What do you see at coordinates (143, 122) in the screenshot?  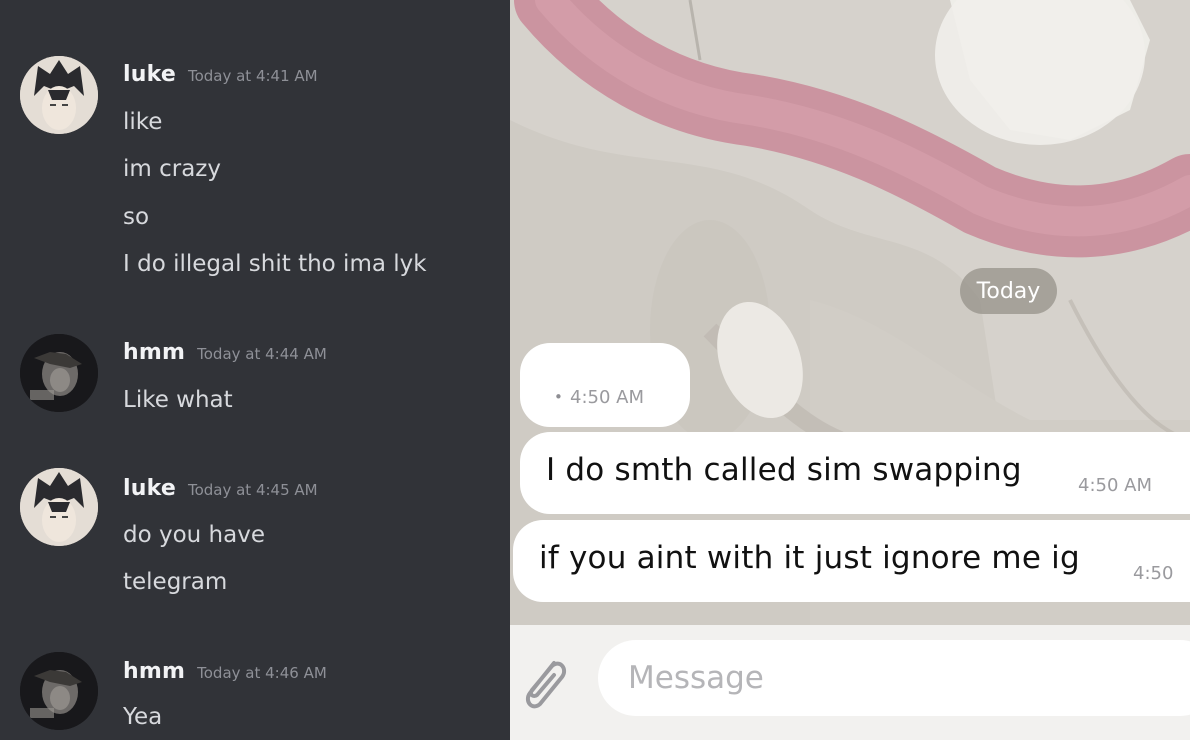 I see `message-text: like` at bounding box center [143, 122].